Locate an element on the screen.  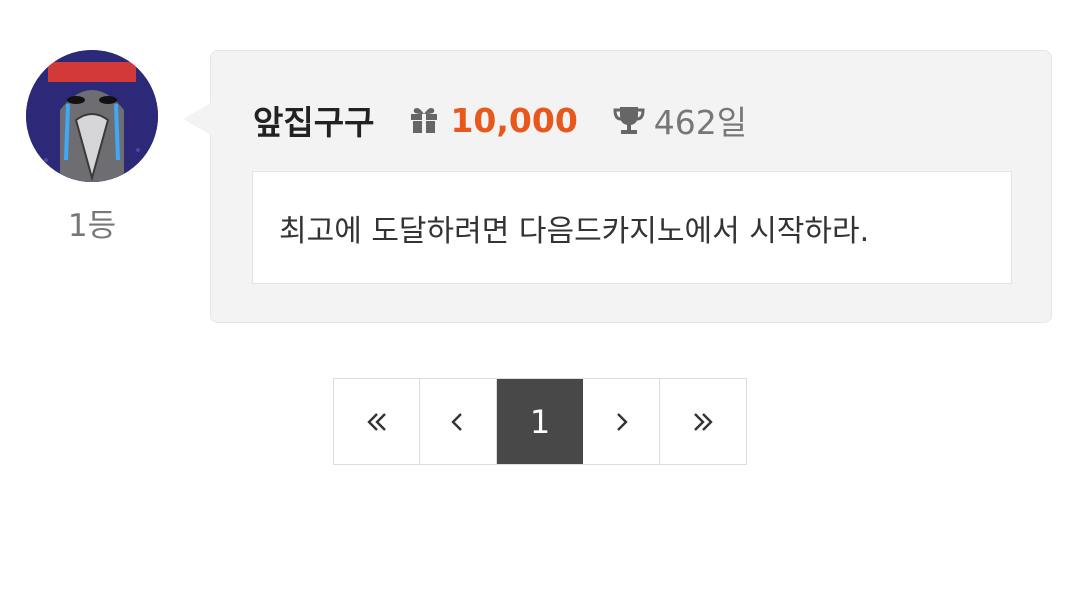
pagination: 1 is located at coordinates (540, 421).